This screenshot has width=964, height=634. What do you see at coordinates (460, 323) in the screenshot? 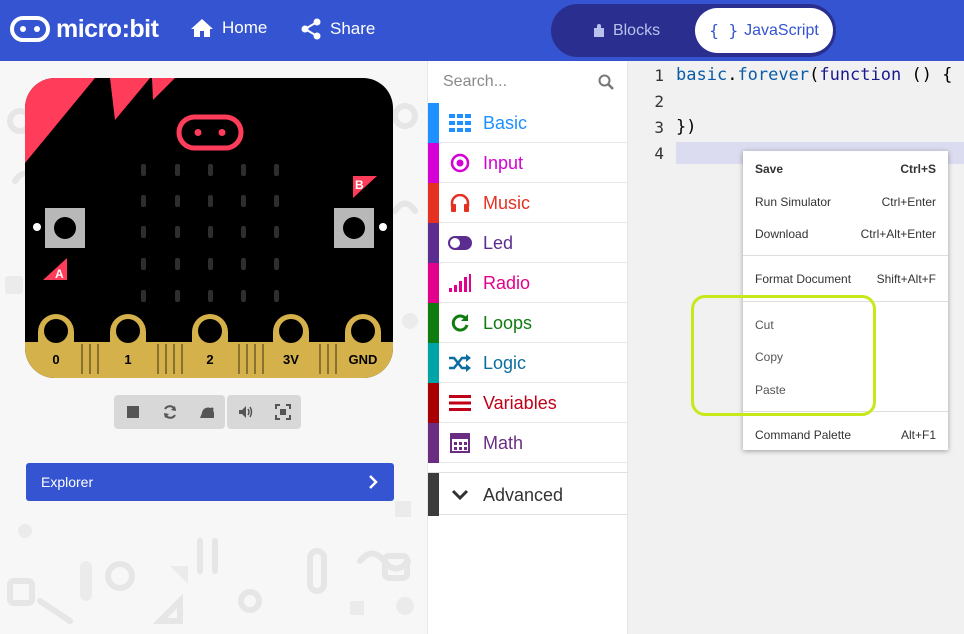
I see `refresh-icon` at bounding box center [460, 323].